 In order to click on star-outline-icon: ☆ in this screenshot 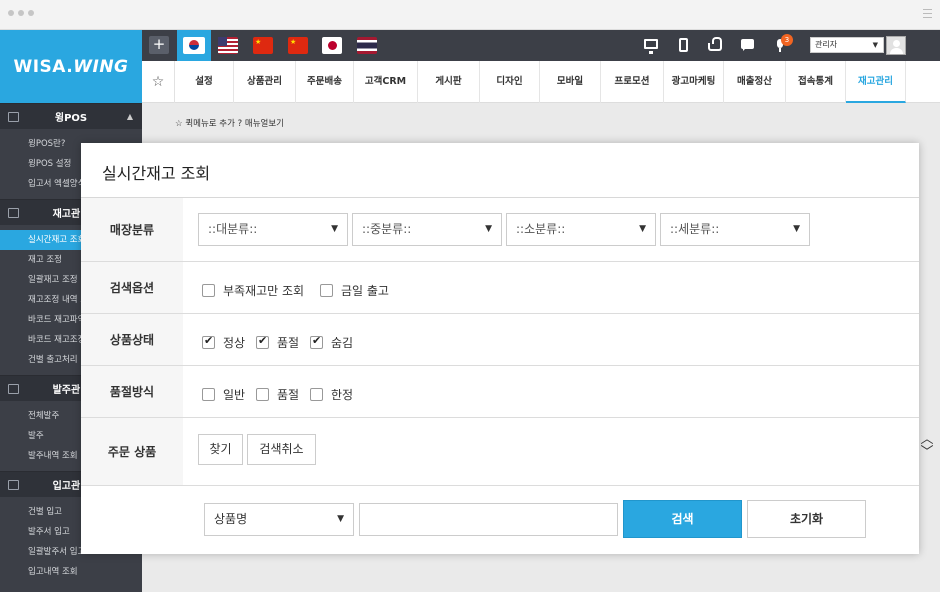, I will do `click(179, 124)`.